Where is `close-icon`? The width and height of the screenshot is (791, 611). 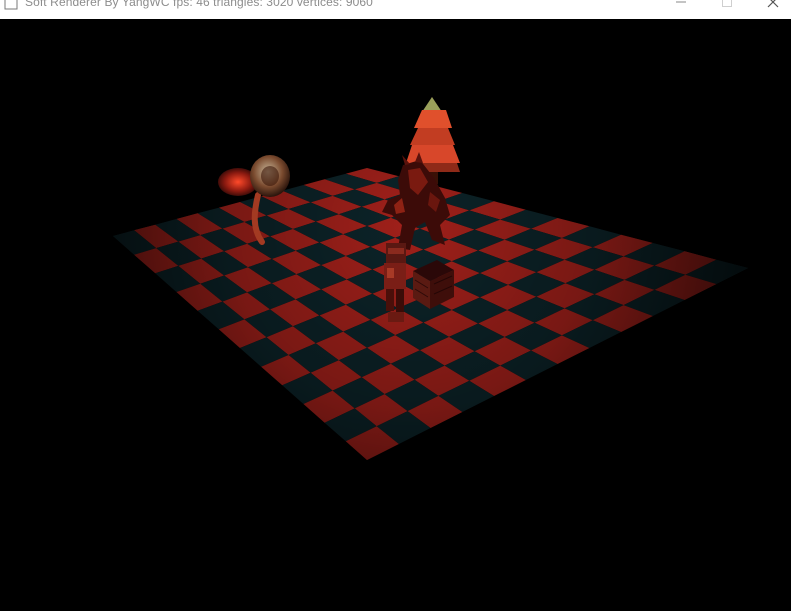
close-icon is located at coordinates (773, 4).